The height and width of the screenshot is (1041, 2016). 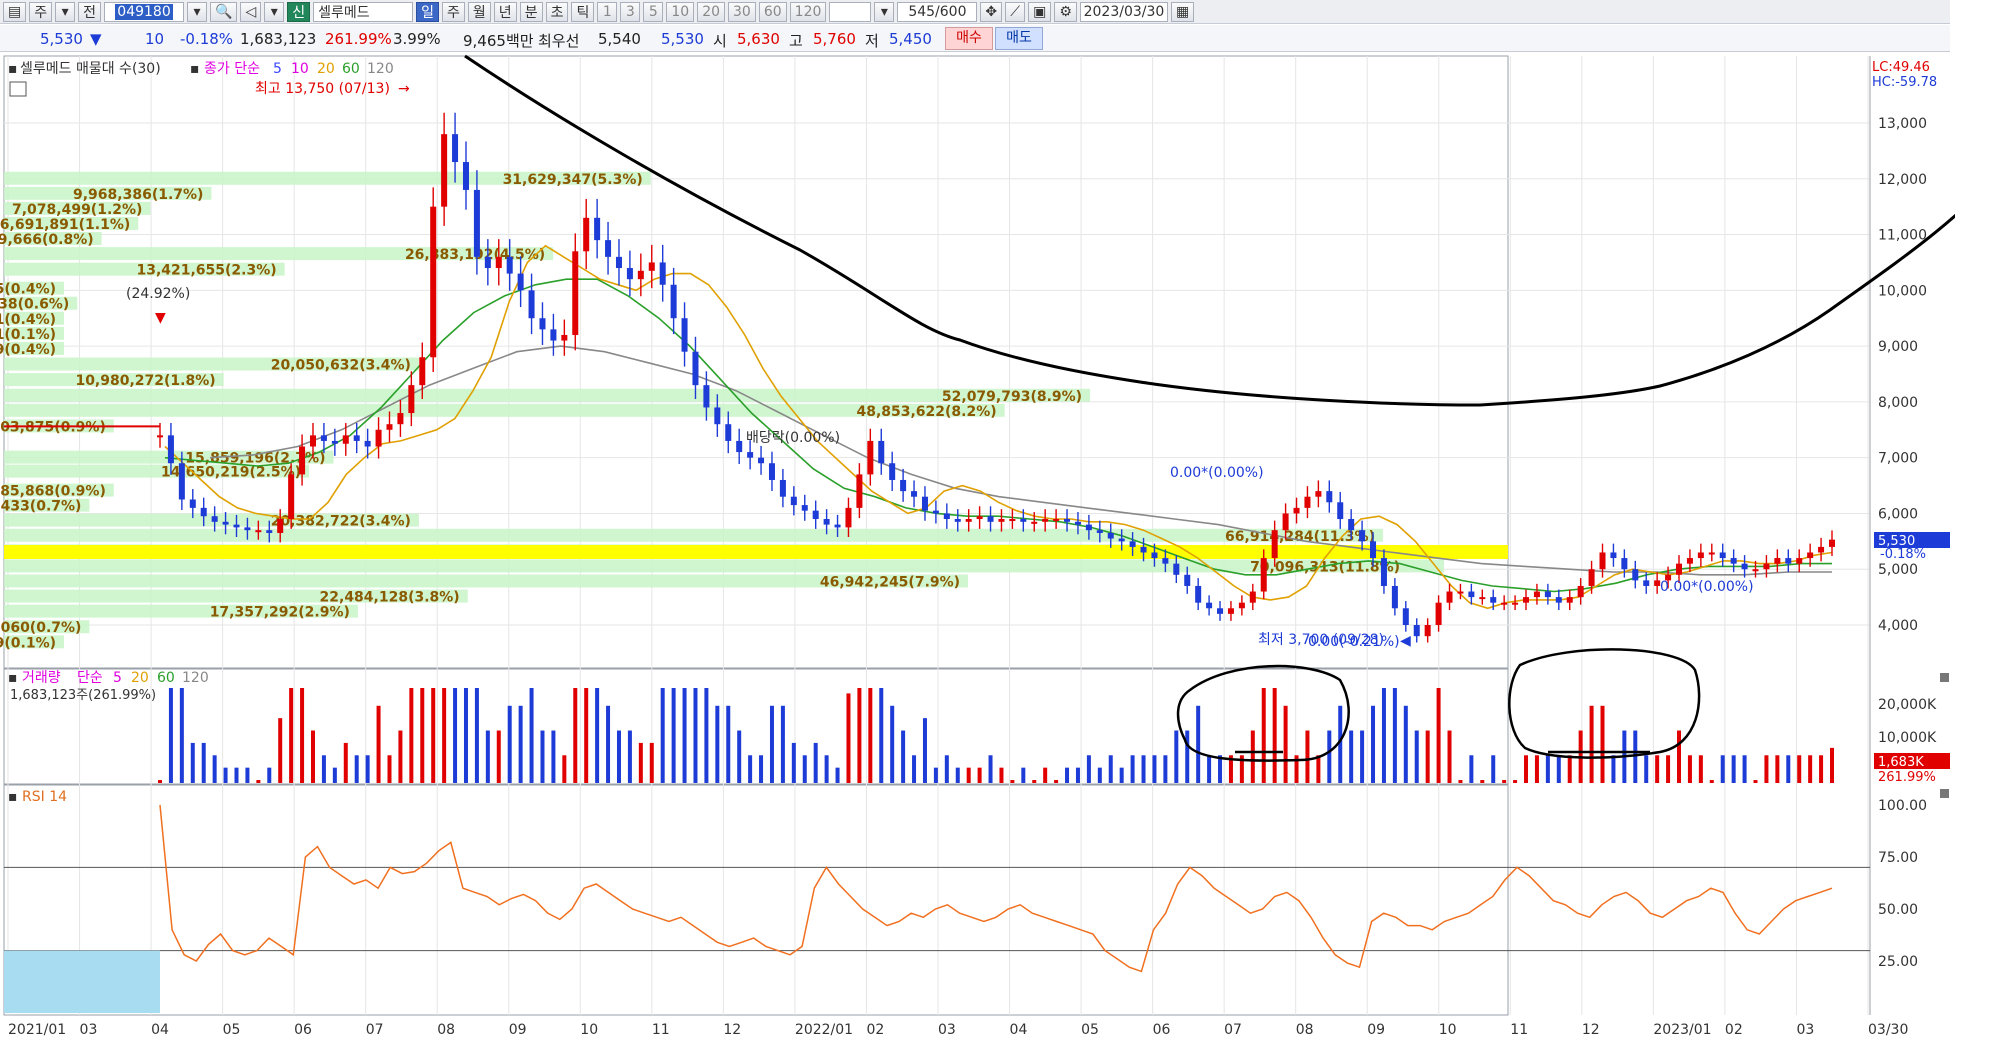 What do you see at coordinates (1019, 1030) in the screenshot?
I see `date-tick-label: 04` at bounding box center [1019, 1030].